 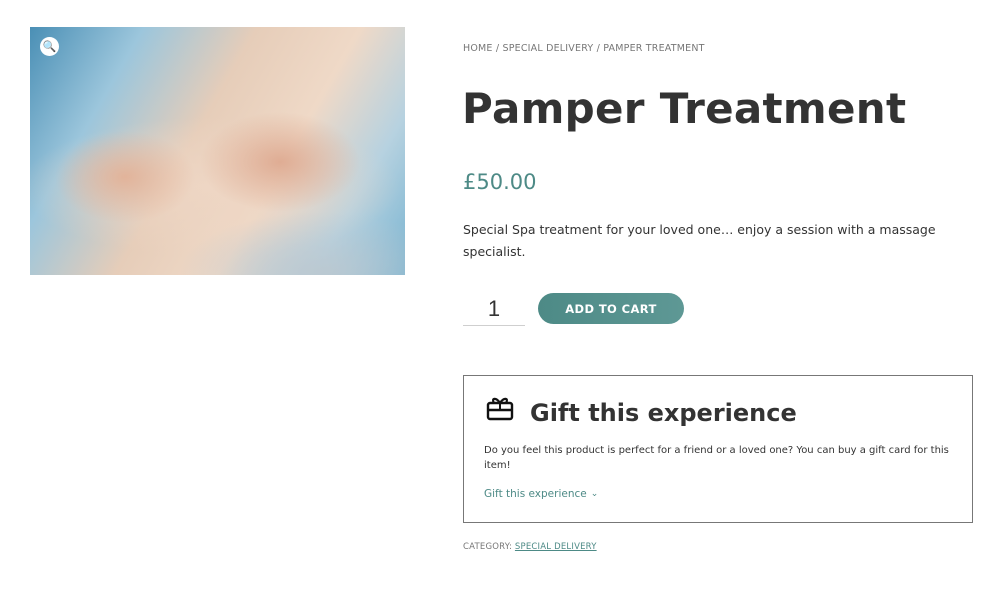 I want to click on gift-link-label: Gift this experience, so click(x=535, y=494).